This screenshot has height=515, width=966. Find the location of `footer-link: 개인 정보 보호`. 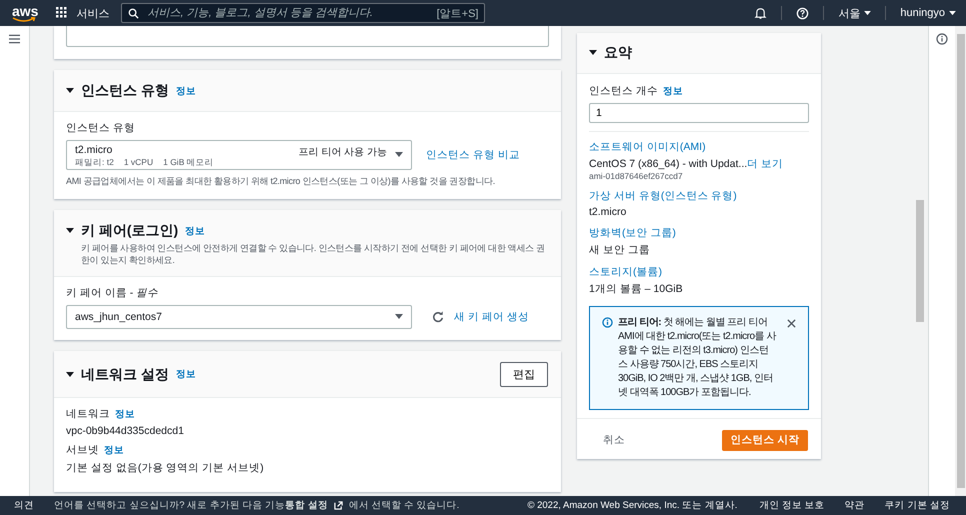

footer-link: 개인 정보 보호 is located at coordinates (792, 505).